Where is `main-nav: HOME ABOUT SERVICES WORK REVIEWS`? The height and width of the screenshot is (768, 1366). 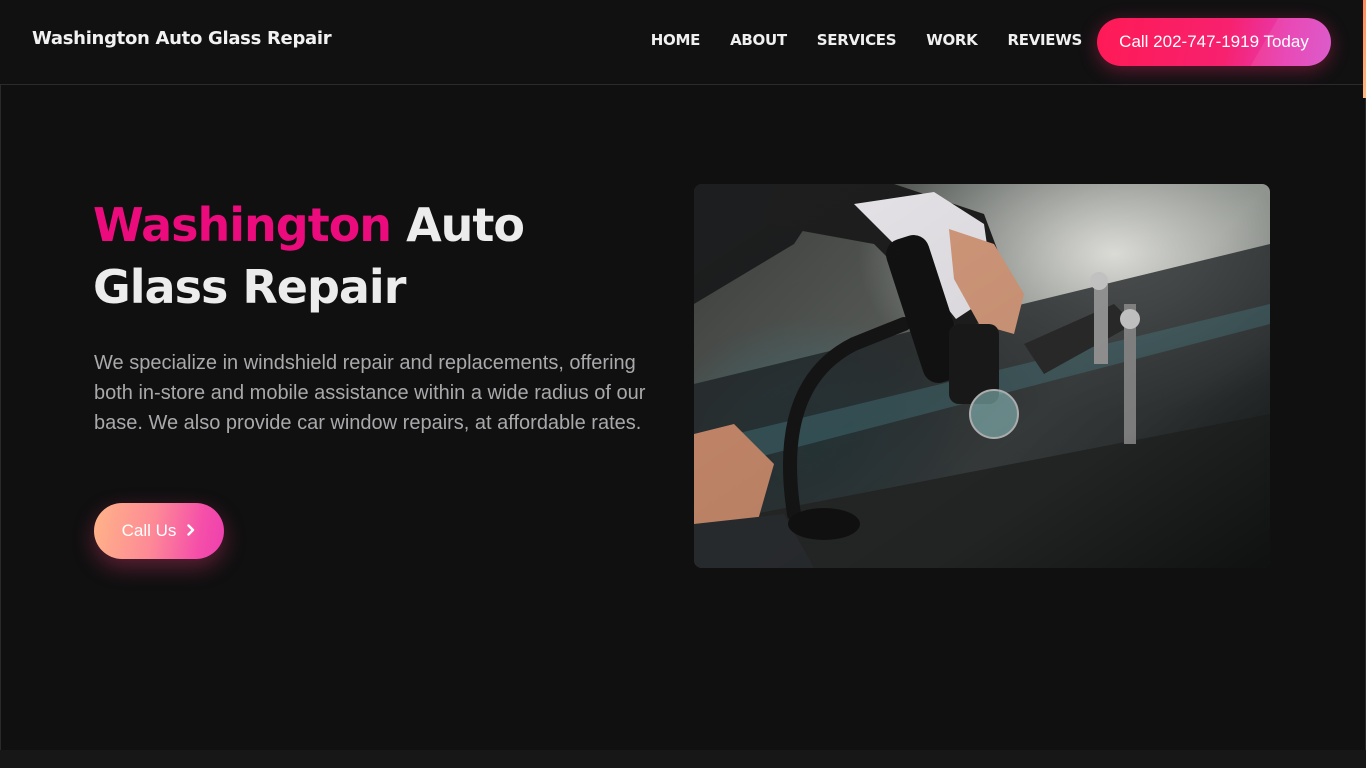 main-nav: HOME ABOUT SERVICES WORK REVIEWS is located at coordinates (852, 40).